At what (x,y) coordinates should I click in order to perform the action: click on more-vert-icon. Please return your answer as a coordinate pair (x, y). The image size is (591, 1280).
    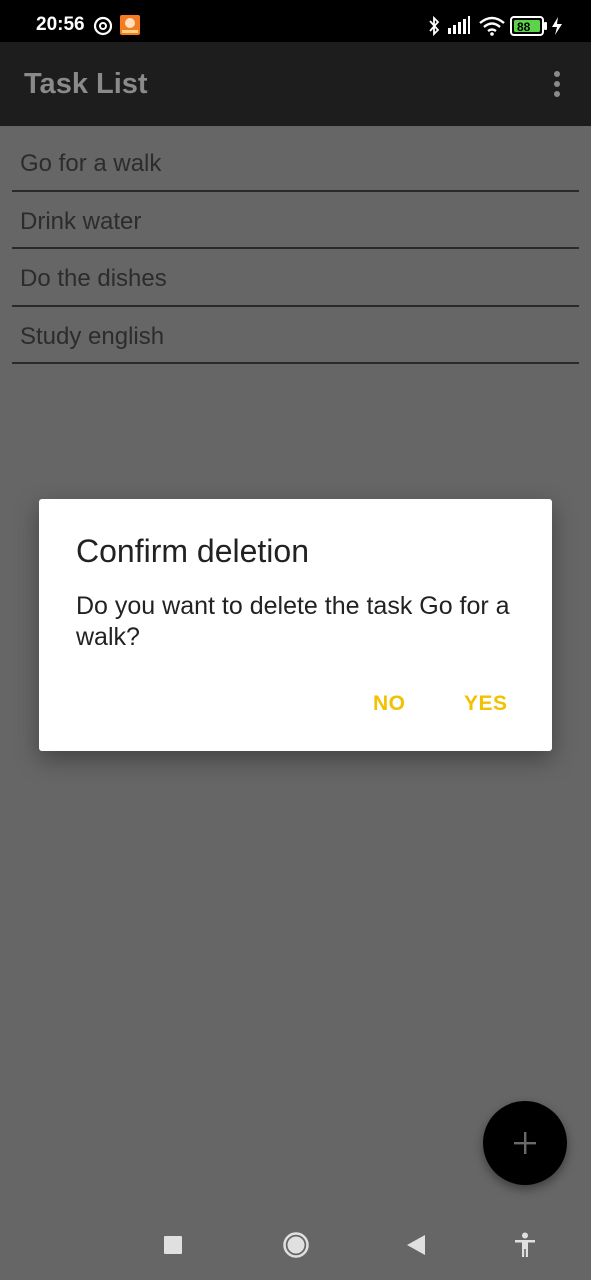
    Looking at the image, I should click on (557, 84).